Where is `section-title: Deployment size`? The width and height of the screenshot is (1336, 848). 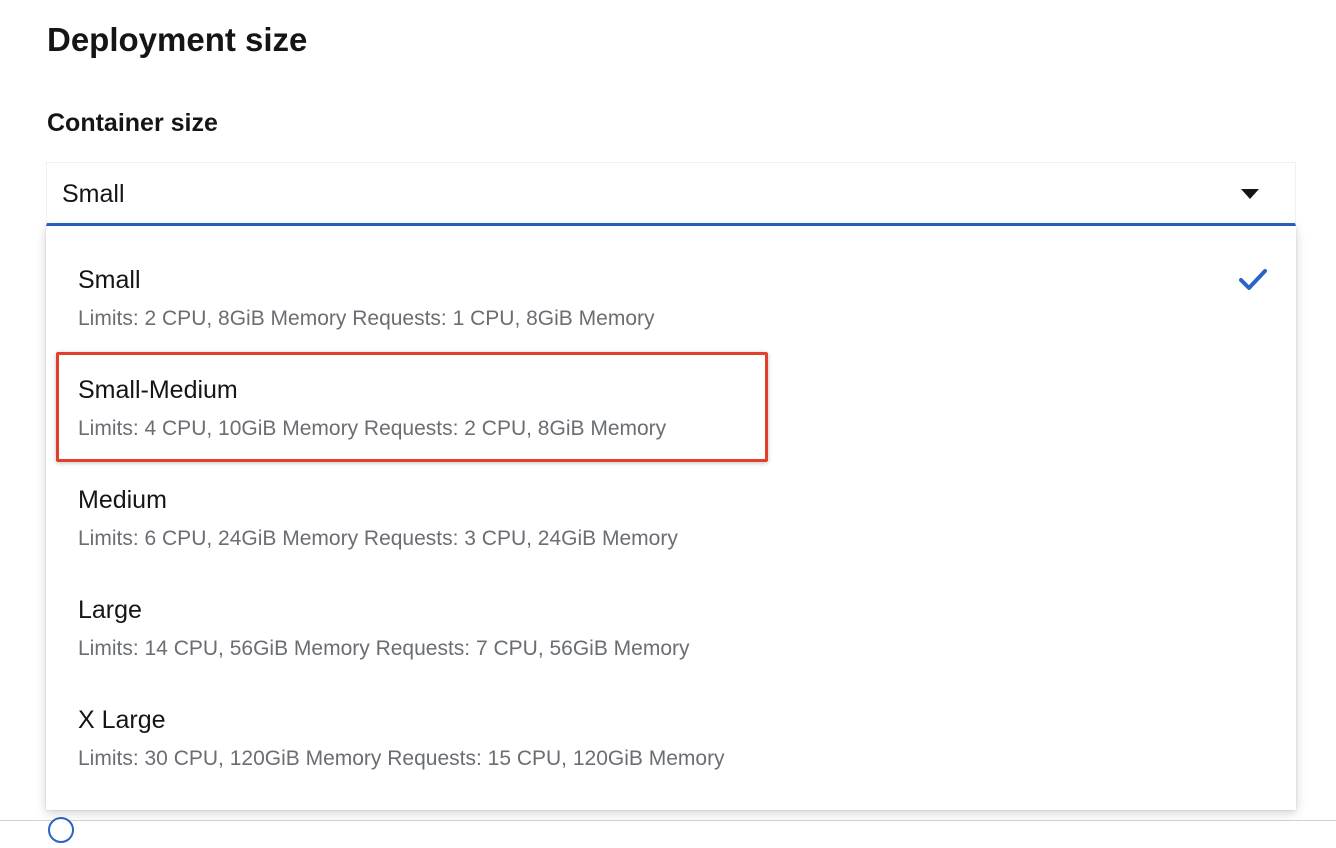
section-title: Deployment size is located at coordinates (177, 39).